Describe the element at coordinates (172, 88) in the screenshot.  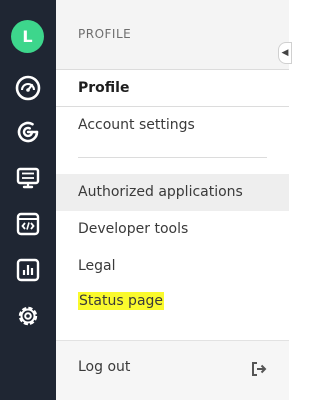
I see `menu-item-profile: Profile` at that location.